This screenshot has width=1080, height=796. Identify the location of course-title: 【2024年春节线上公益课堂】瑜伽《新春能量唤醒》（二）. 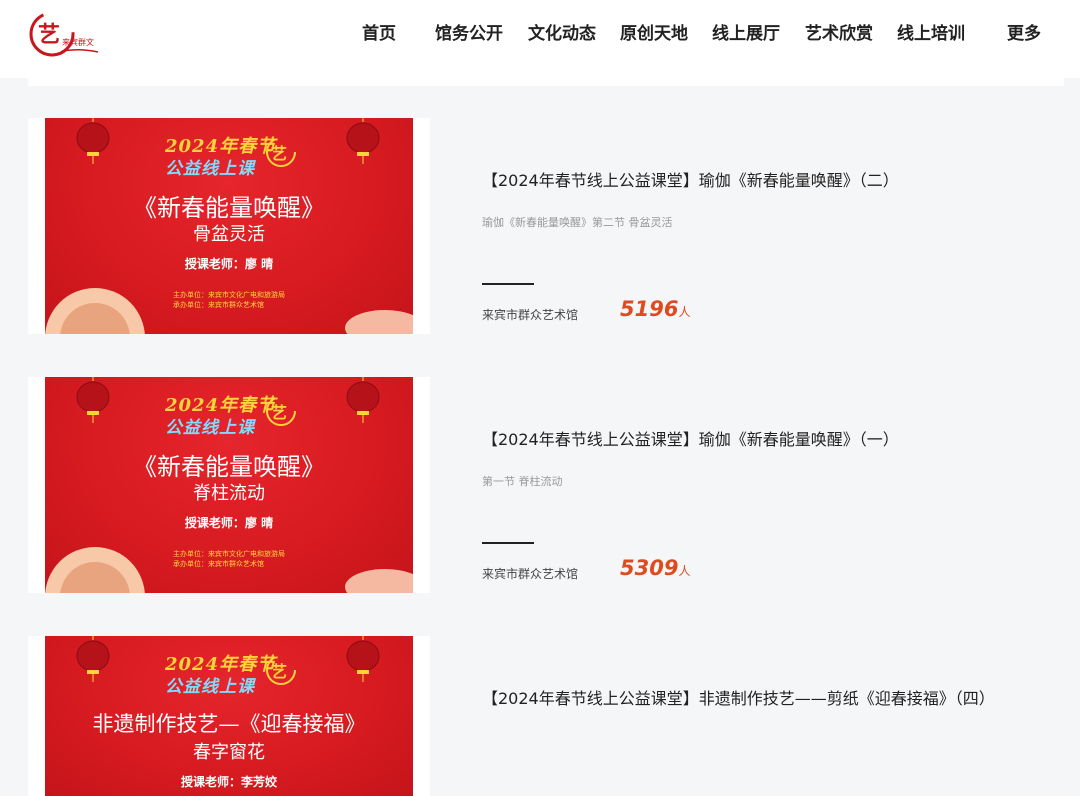
(690, 179).